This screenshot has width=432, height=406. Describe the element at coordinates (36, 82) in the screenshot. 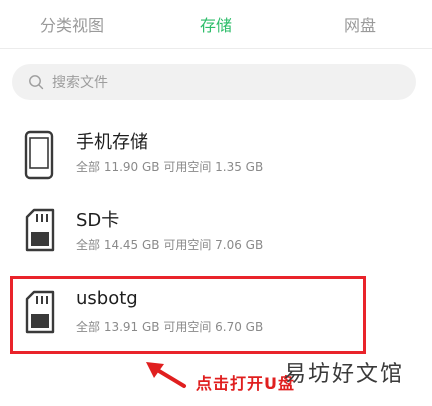

I see `search-icon` at that location.